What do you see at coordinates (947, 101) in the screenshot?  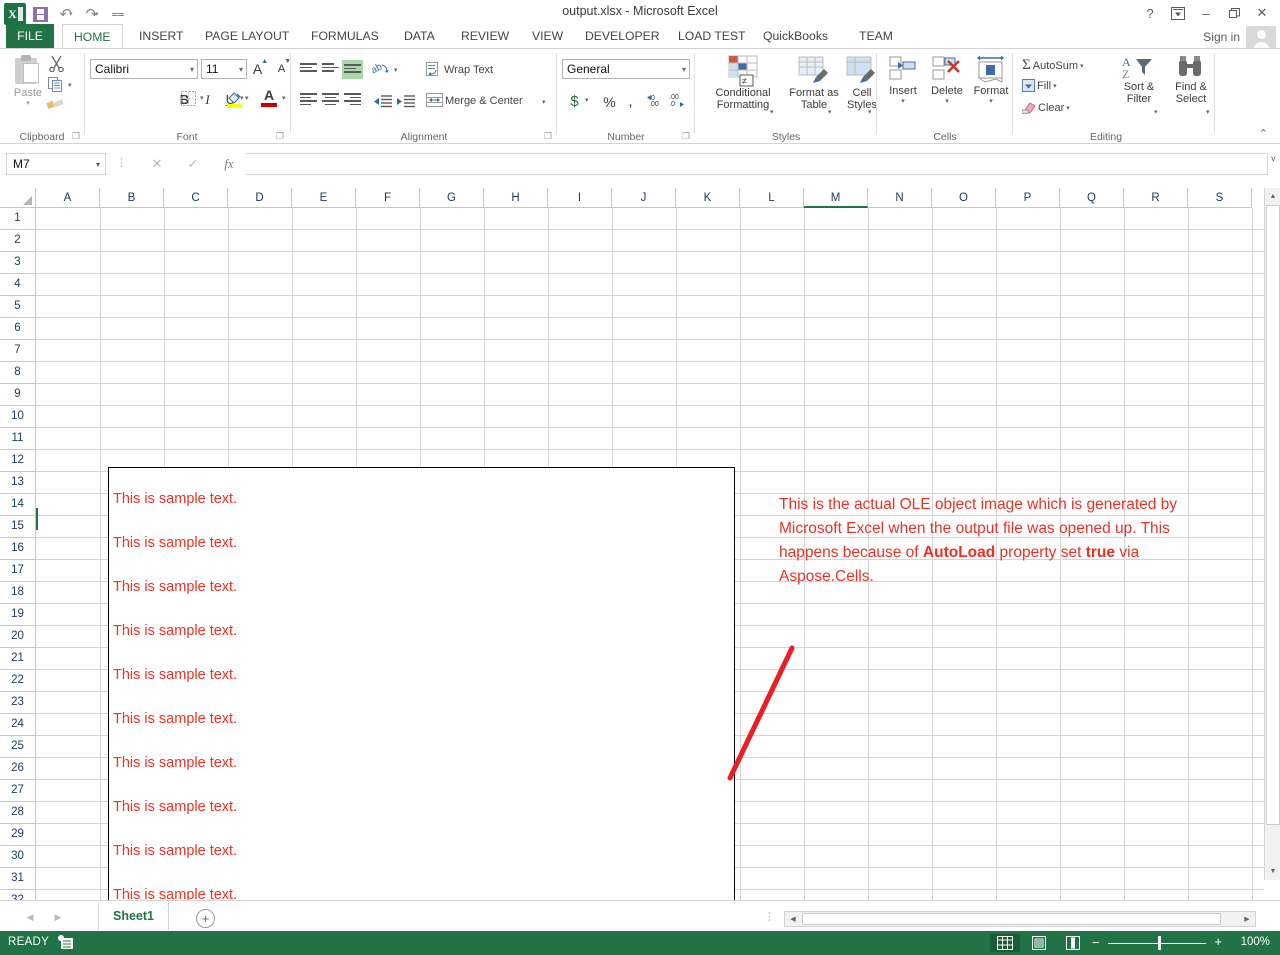 I see `delete-caret-icon: ▾` at bounding box center [947, 101].